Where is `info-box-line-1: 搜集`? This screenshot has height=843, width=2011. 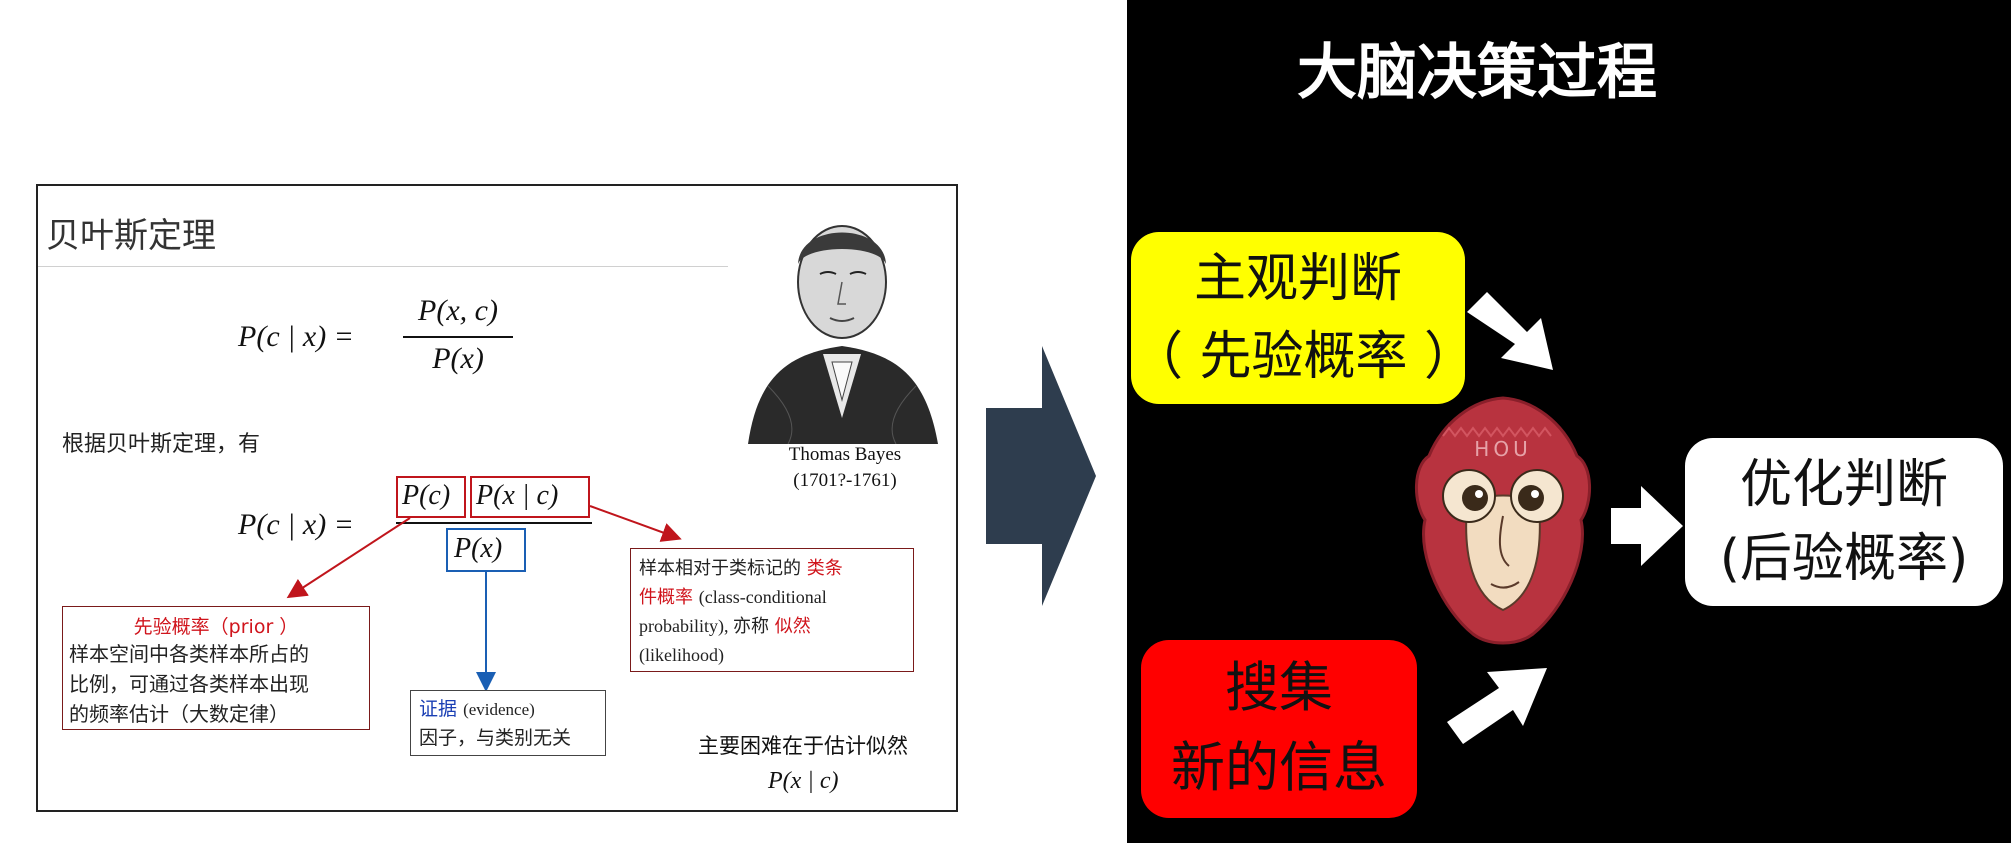 info-box-line-1: 搜集 is located at coordinates (1279, 687).